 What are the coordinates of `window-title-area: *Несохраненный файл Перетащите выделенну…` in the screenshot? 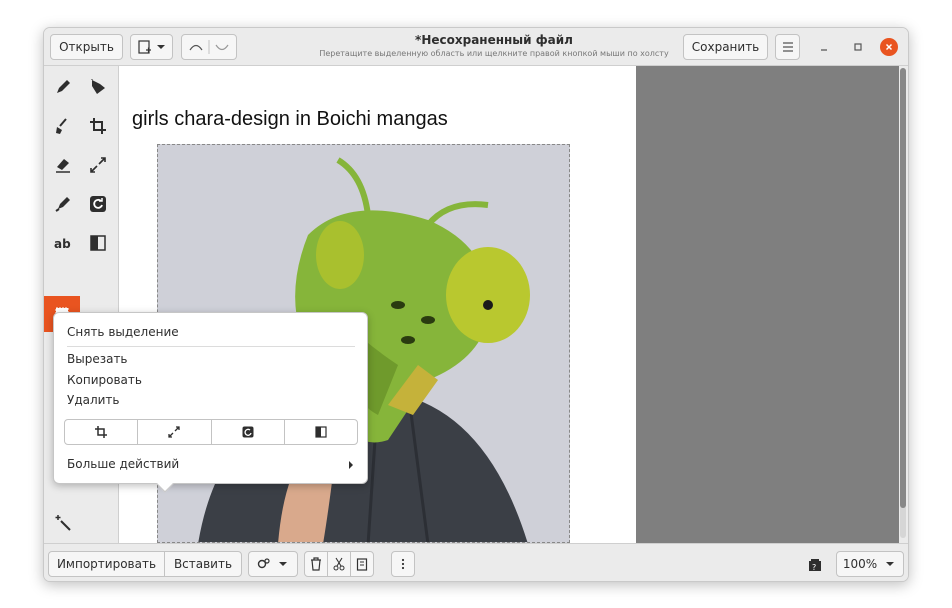 It's located at (494, 45).